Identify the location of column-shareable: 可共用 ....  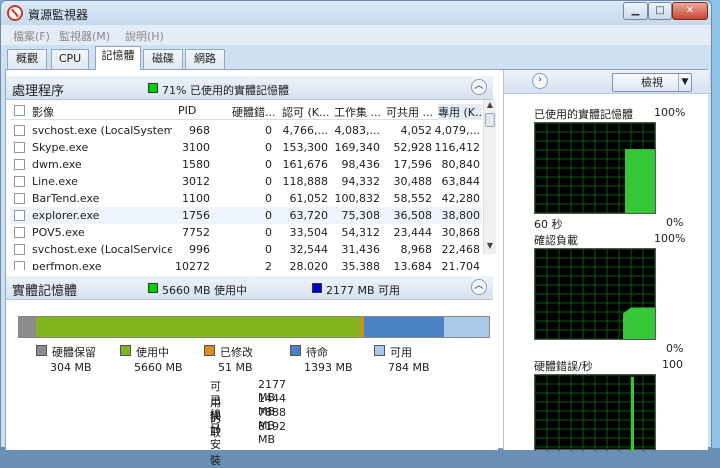
(410, 112).